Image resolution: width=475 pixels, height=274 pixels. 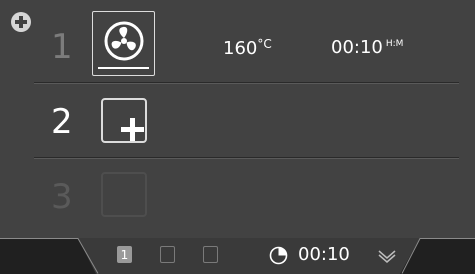 I want to click on fan-icon, so click(x=124, y=41).